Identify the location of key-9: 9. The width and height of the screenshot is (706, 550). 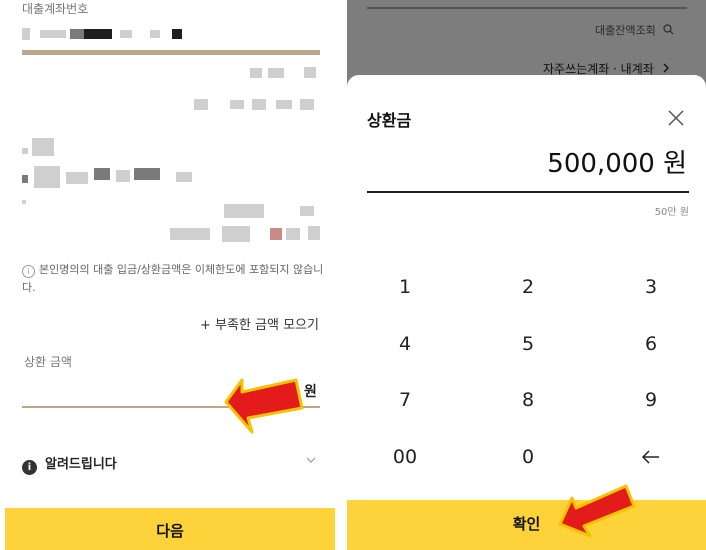
(651, 400).